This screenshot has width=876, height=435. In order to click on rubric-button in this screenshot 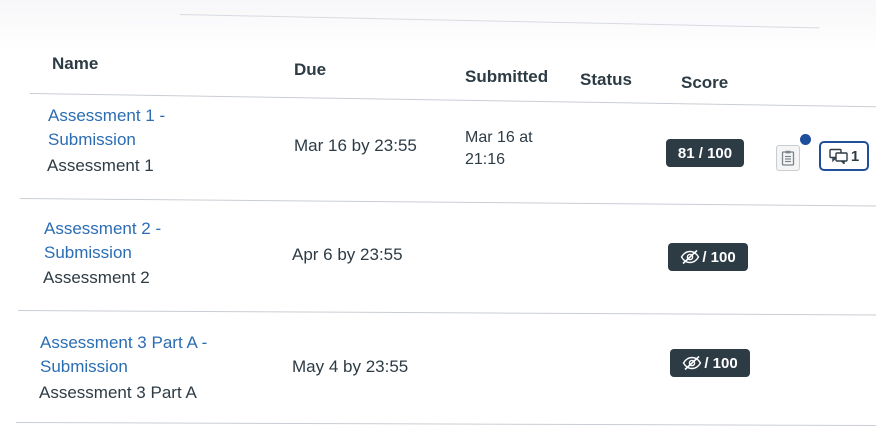, I will do `click(788, 158)`.